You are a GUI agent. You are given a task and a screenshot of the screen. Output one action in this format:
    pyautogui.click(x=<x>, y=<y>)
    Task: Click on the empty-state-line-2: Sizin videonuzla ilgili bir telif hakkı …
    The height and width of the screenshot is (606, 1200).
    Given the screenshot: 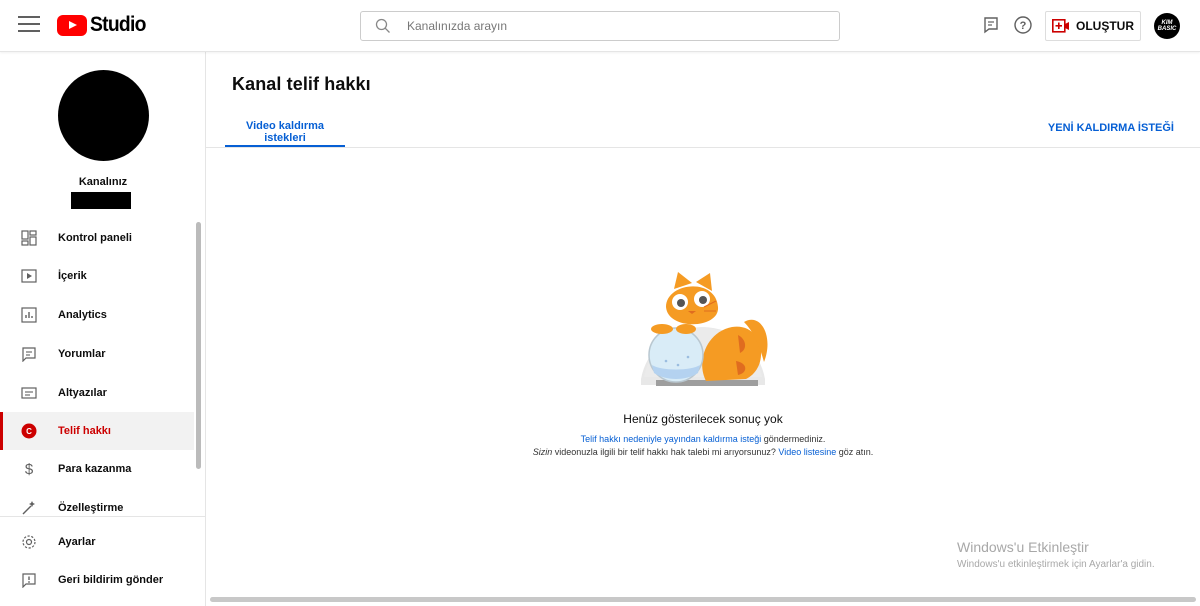 What is the action you would take?
    pyautogui.click(x=703, y=452)
    